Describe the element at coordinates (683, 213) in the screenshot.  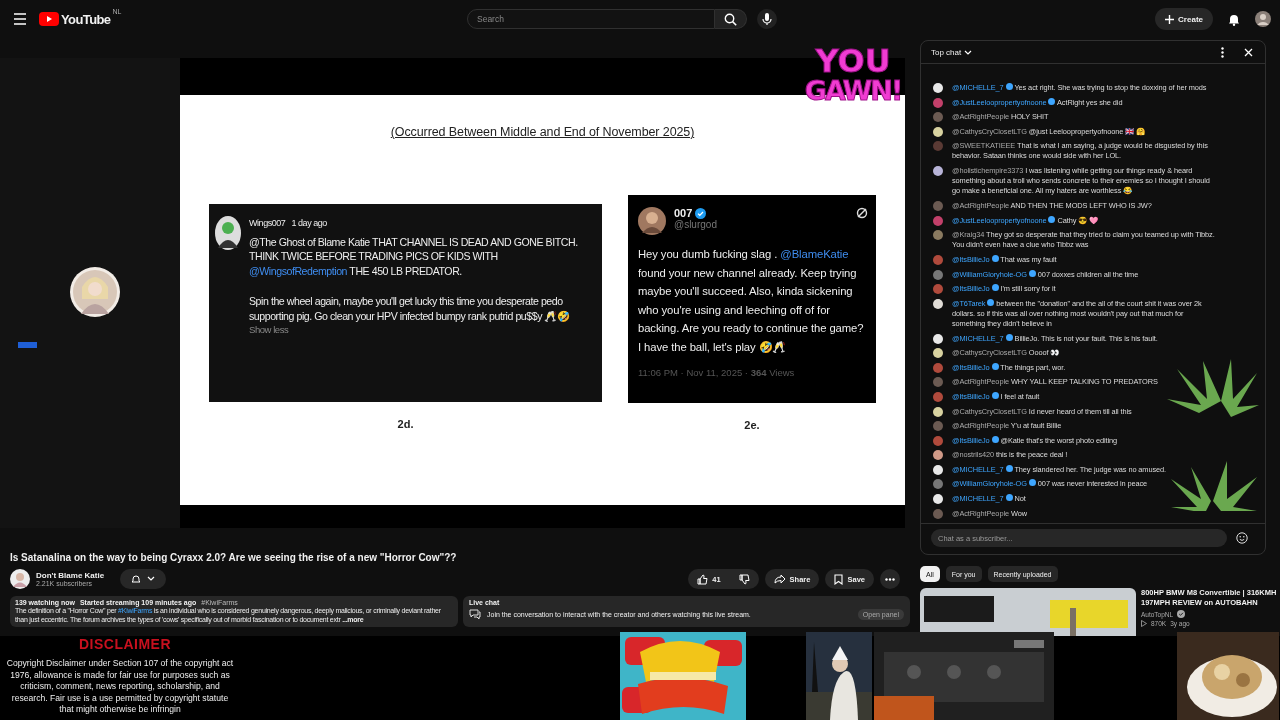
I see `post-author: 007` at that location.